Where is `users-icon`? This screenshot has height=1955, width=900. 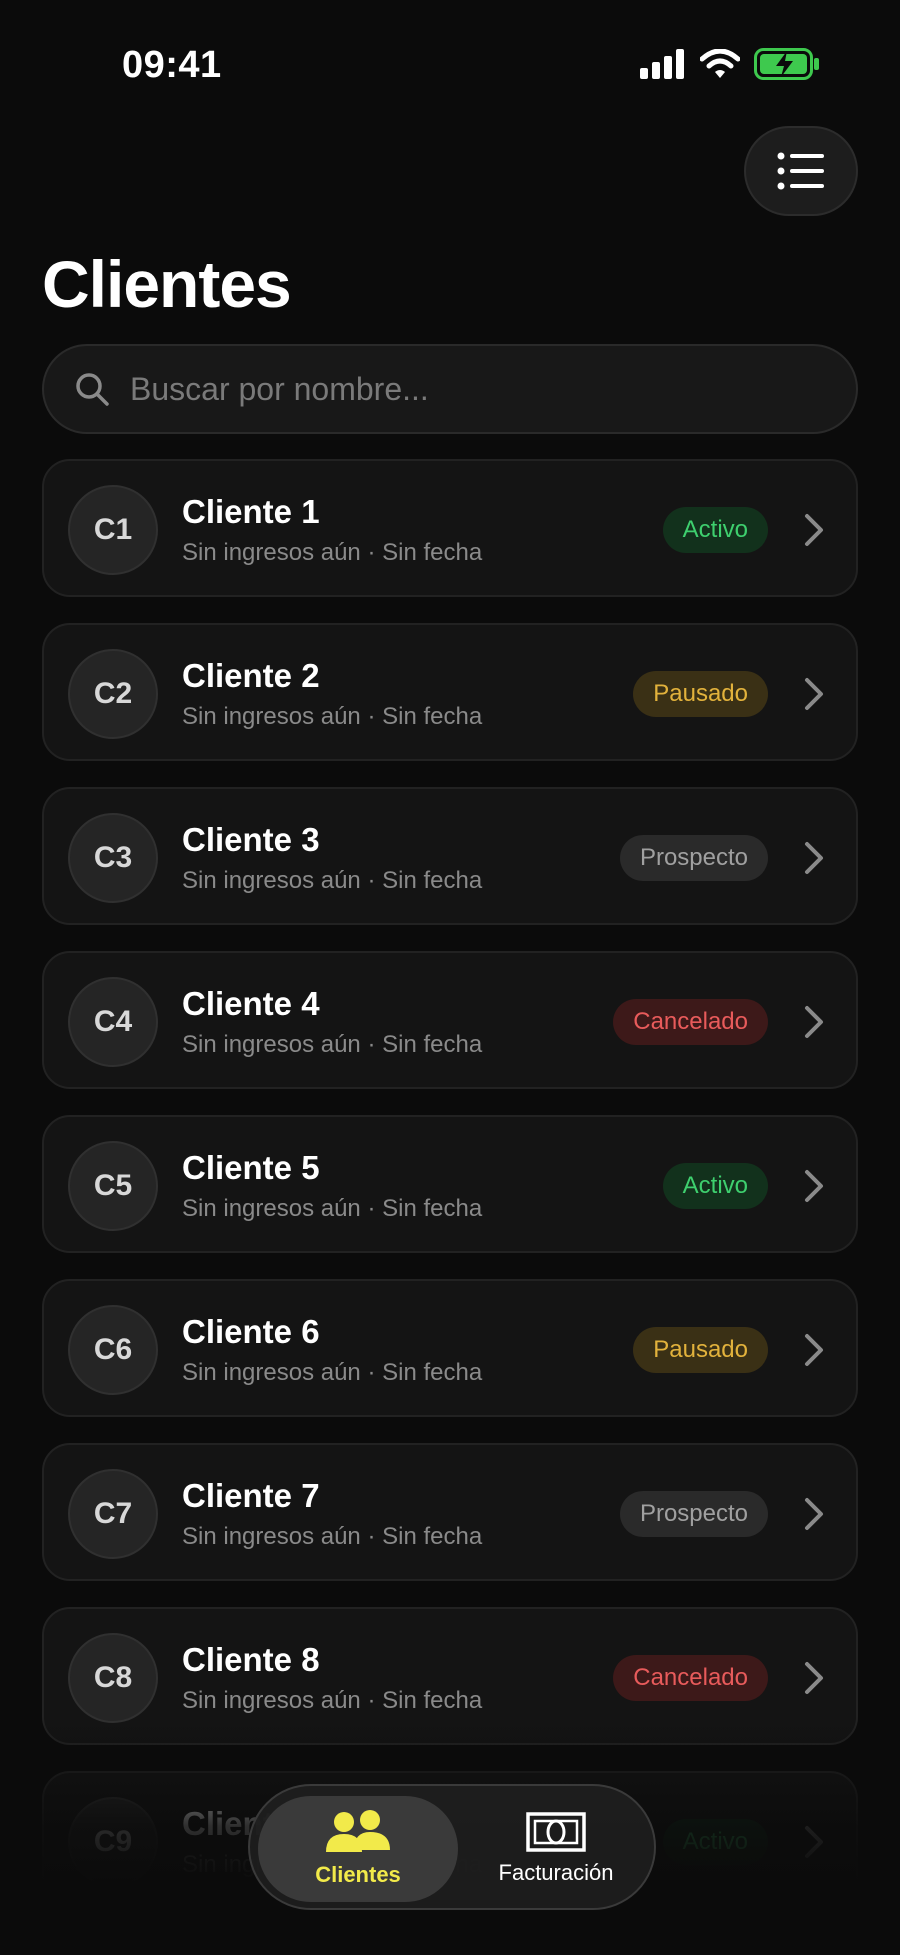
users-icon is located at coordinates (358, 1831).